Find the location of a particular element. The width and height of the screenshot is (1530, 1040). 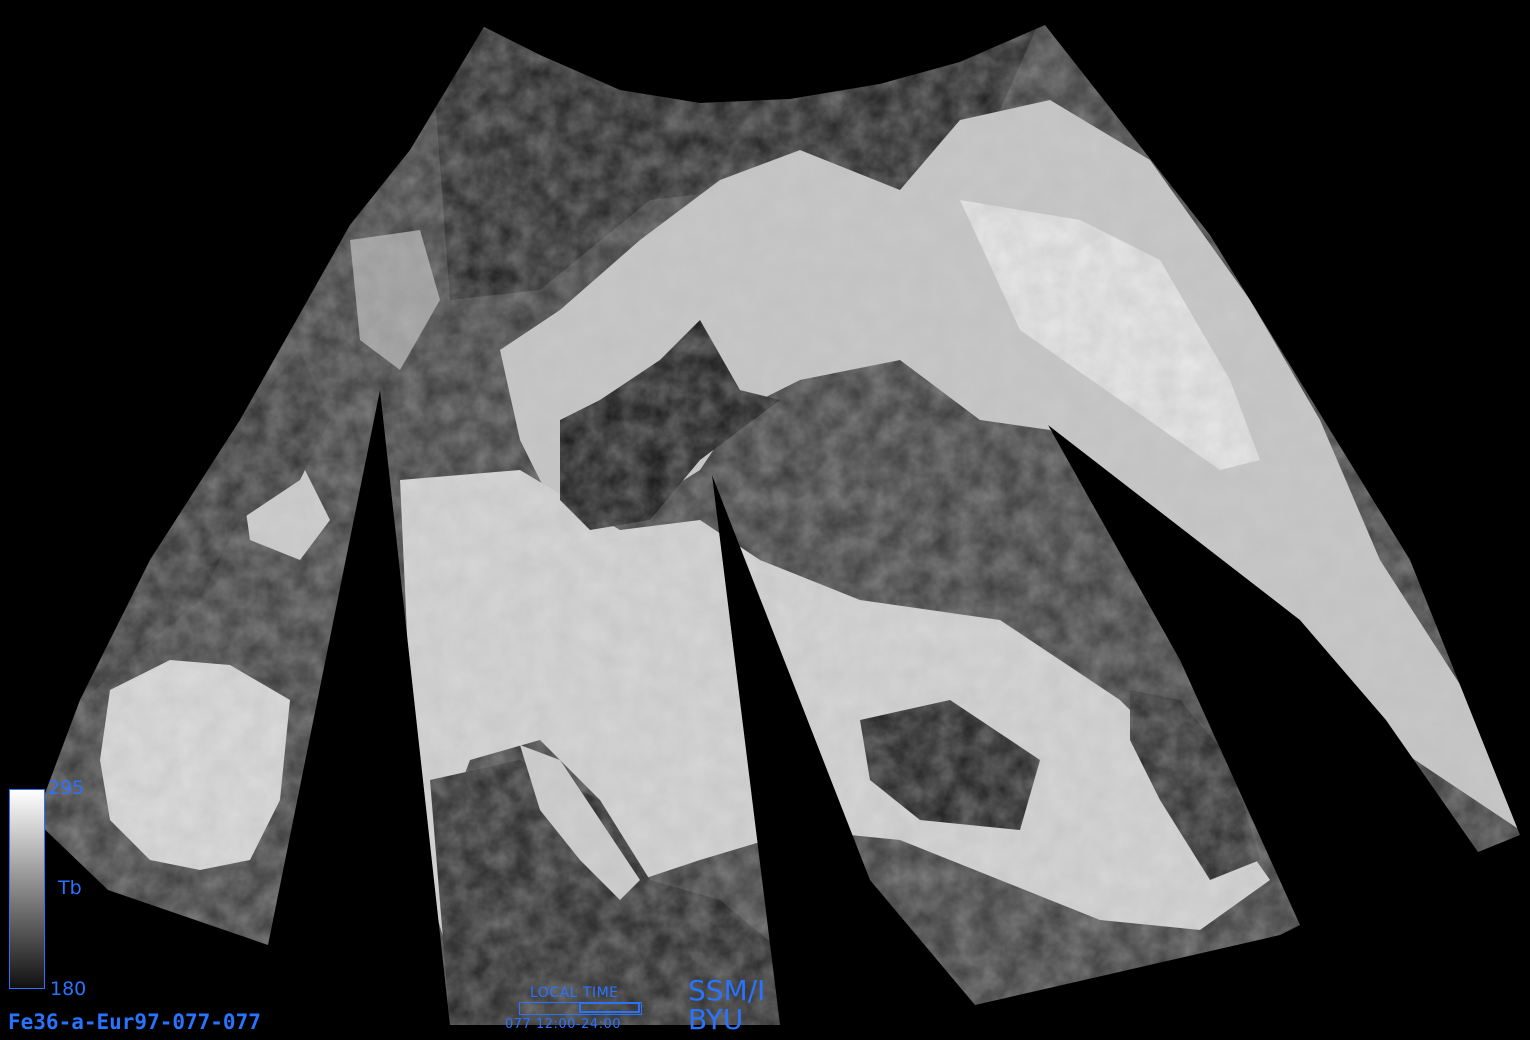

colorbar is located at coordinates (27, 889).